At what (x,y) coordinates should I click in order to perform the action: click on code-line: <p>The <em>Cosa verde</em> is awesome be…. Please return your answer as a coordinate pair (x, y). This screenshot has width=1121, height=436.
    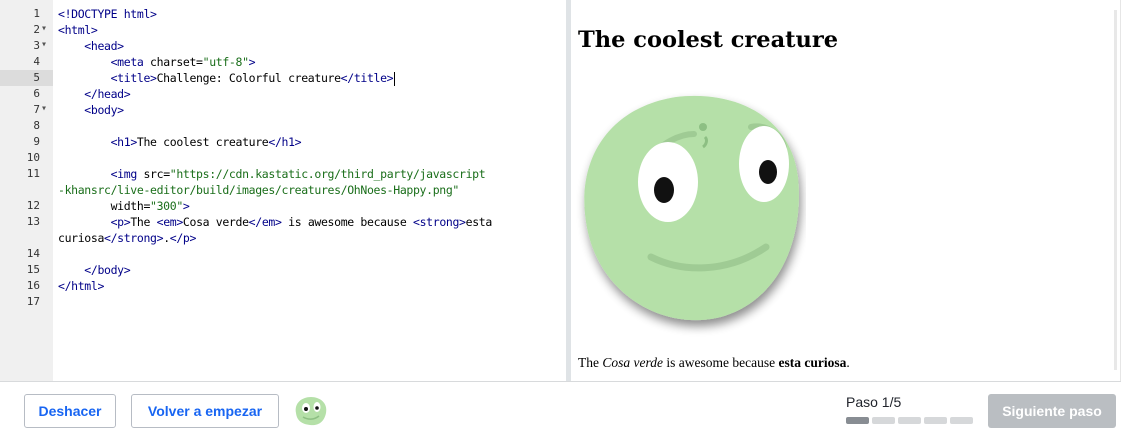
    Looking at the image, I should click on (275, 222).